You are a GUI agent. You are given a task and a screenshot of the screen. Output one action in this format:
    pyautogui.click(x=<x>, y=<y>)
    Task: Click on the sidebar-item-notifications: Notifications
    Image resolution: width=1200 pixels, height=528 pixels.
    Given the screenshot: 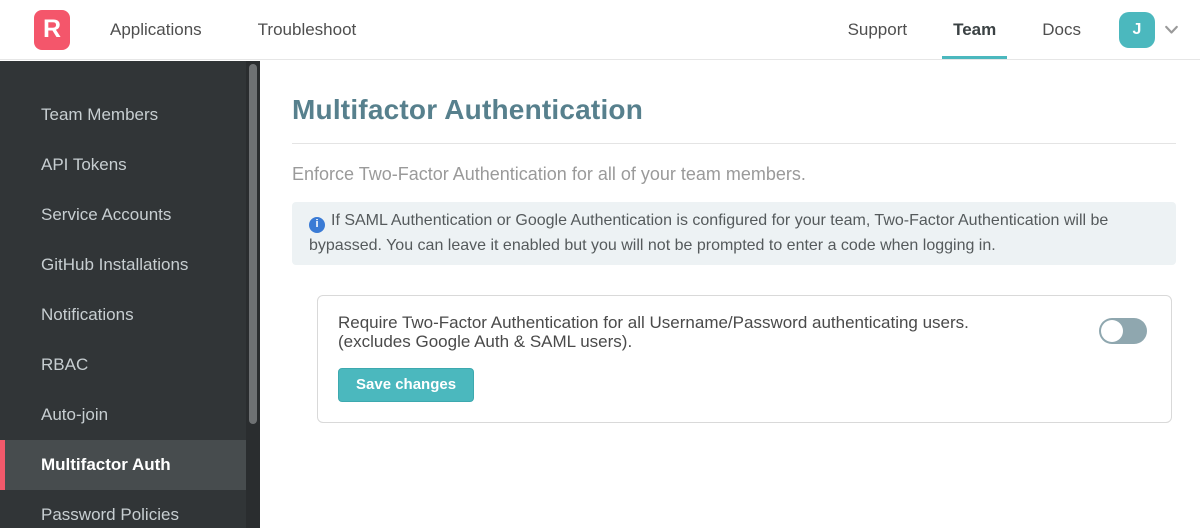 What is the action you would take?
    pyautogui.click(x=123, y=315)
    